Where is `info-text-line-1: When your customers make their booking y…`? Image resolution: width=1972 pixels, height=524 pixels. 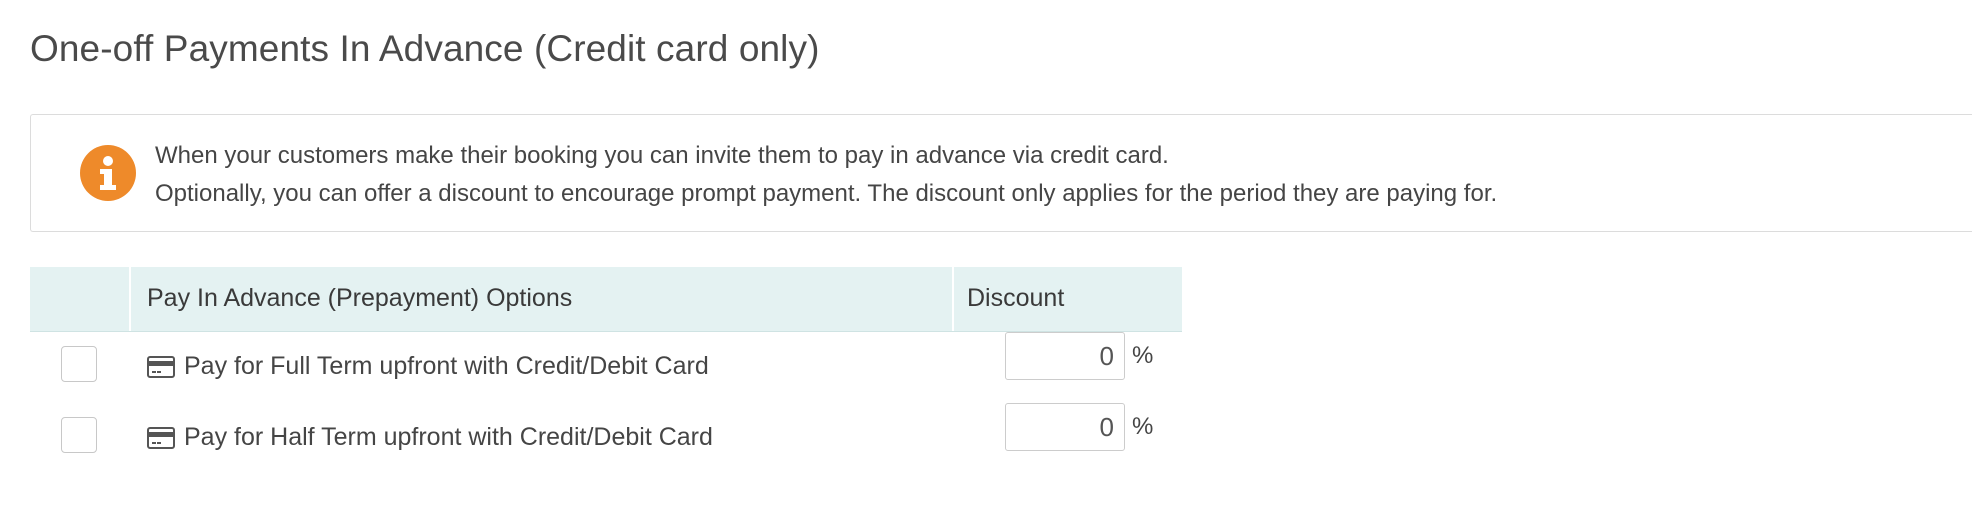 info-text-line-1: When your customers make their booking y… is located at coordinates (662, 155).